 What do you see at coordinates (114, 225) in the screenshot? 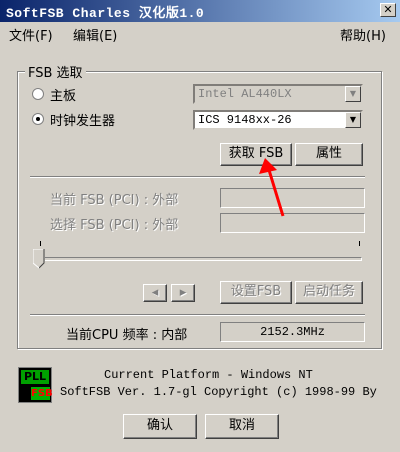
I see `select-fsb-label: 选择 FSB (PCI) : 外部` at bounding box center [114, 225].